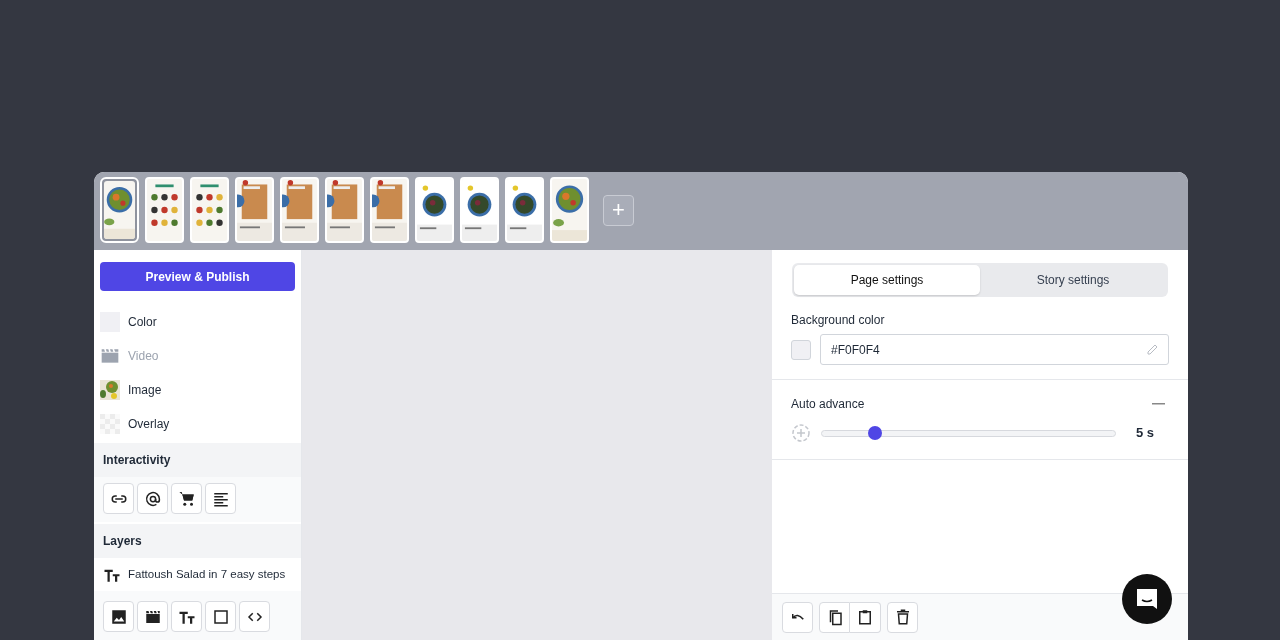  Describe the element at coordinates (197, 460) in the screenshot. I see `section-heading: Interactivity` at that location.